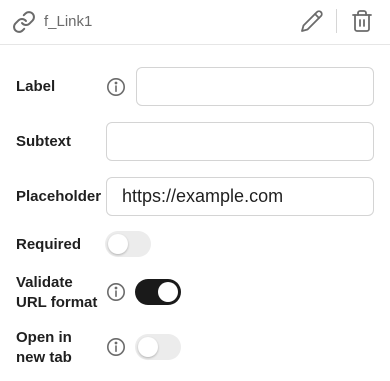  What do you see at coordinates (59, 196) in the screenshot?
I see `placeholder-field-label: Placeholder` at bounding box center [59, 196].